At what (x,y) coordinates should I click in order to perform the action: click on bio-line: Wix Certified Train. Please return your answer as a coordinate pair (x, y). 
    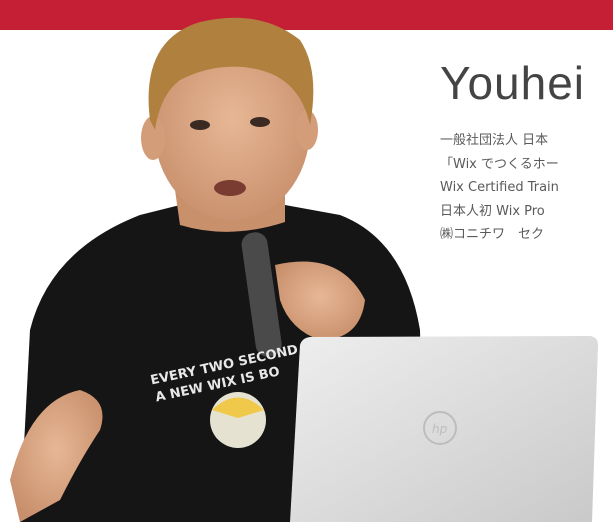
    Looking at the image, I should click on (499, 187).